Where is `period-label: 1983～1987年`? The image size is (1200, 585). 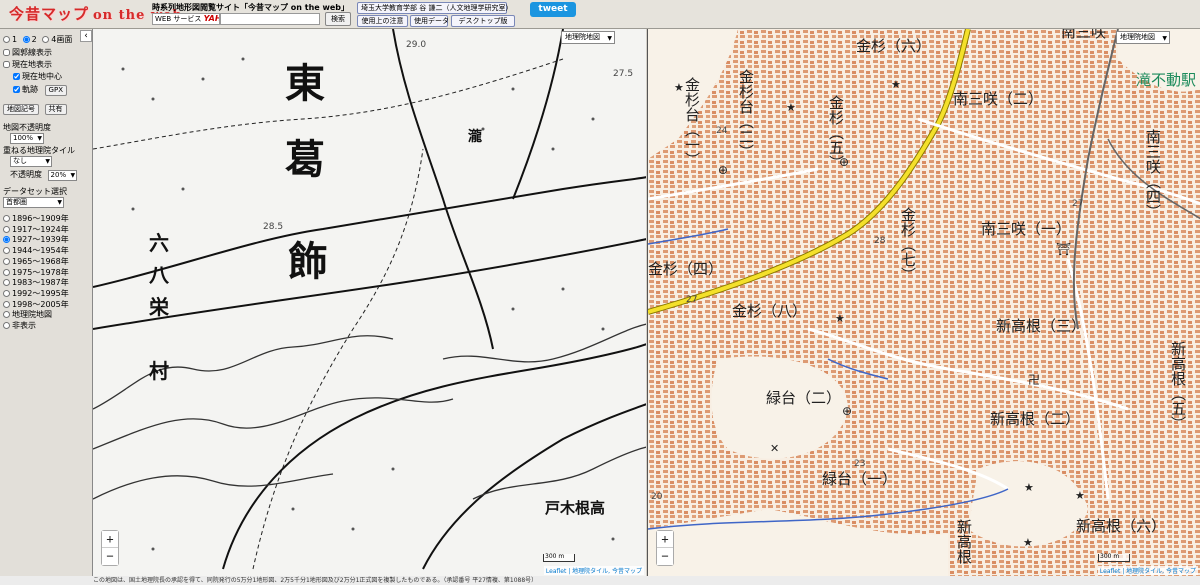
period-label: 1983～1987年 is located at coordinates (40, 283).